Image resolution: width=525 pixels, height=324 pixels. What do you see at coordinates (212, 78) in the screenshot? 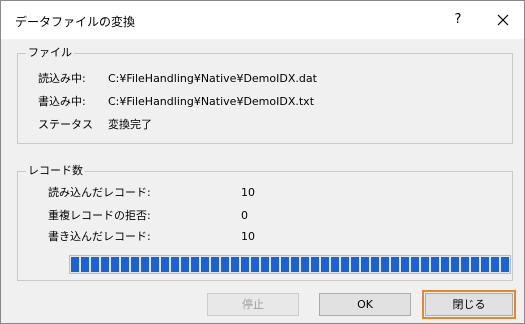
I see `reading-path: C:¥FileHandling¥Native¥DemoIDX.dat` at bounding box center [212, 78].